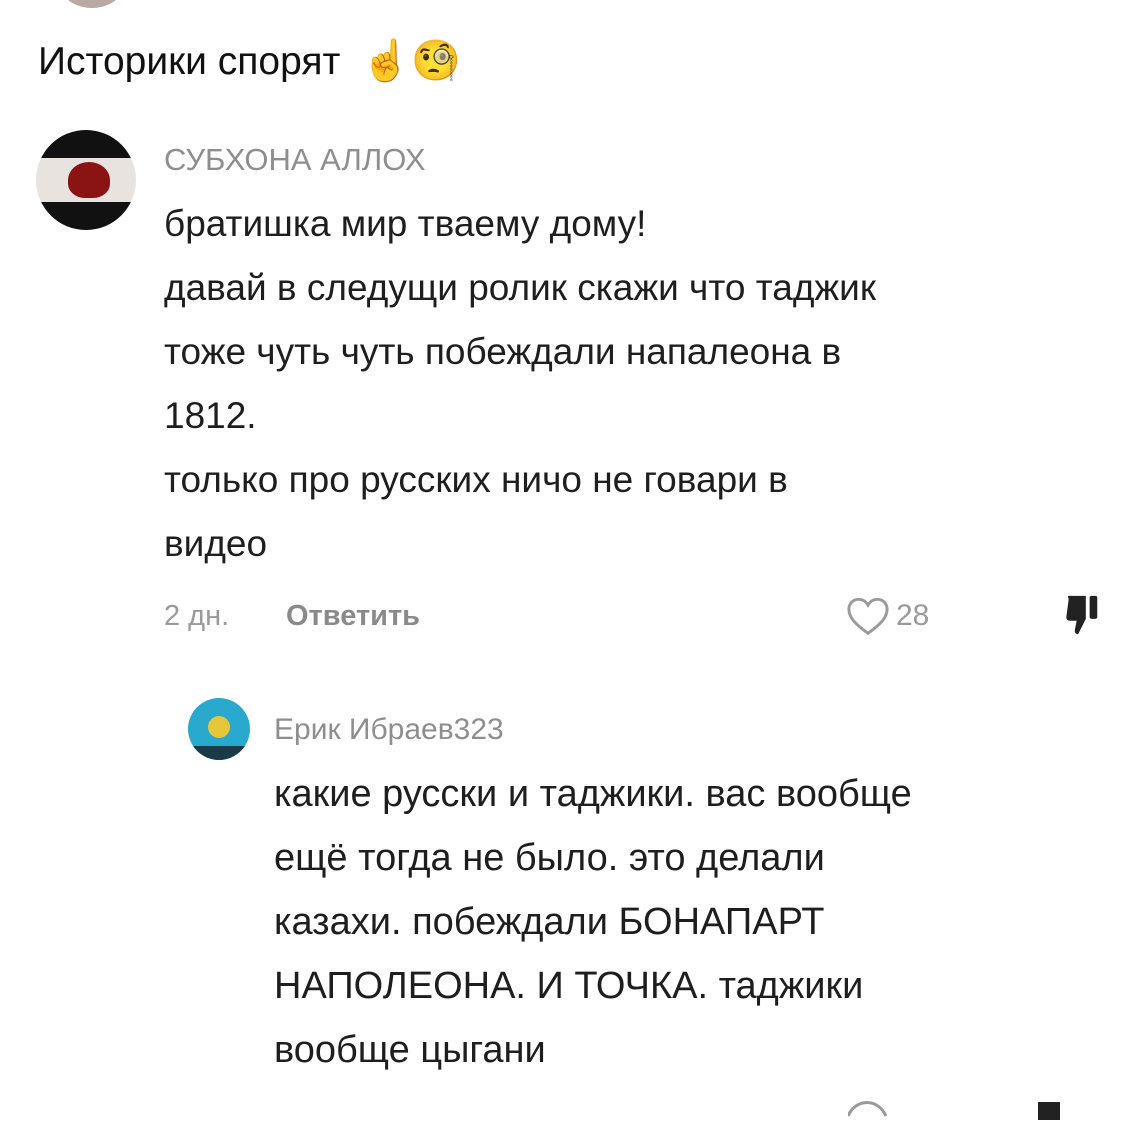 This screenshot has height=1125, width=1125. What do you see at coordinates (631, 616) in the screenshot?
I see `comment-meta: 2 дн. Ответить 28` at bounding box center [631, 616].